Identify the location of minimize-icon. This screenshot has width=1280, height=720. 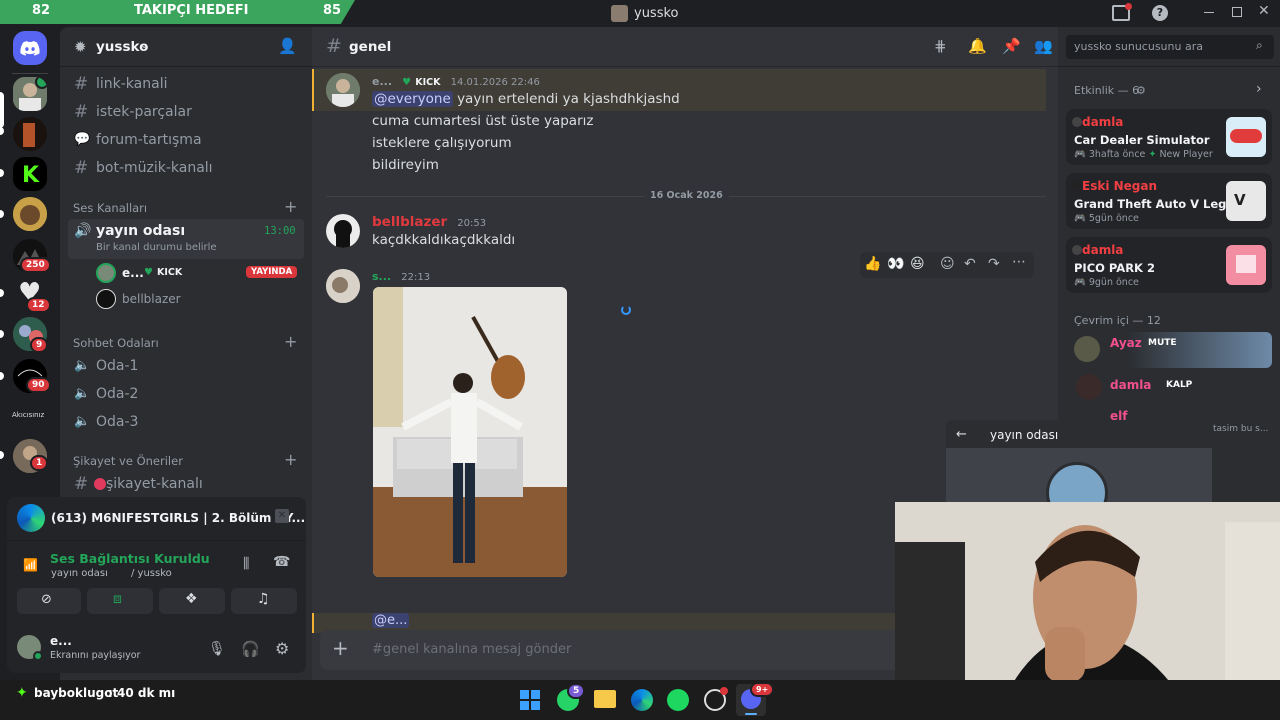
(1209, 12).